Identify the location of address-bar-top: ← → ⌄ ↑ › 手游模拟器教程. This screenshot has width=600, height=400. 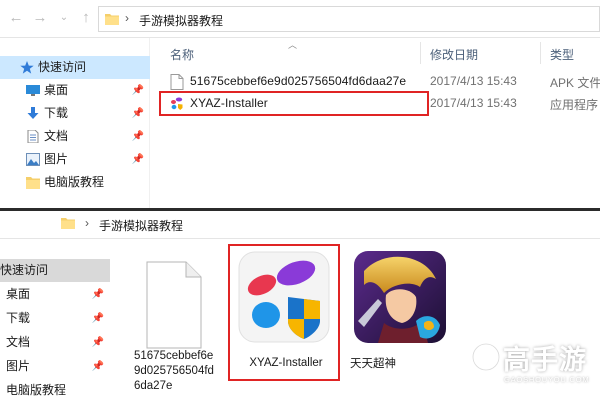
(300, 19).